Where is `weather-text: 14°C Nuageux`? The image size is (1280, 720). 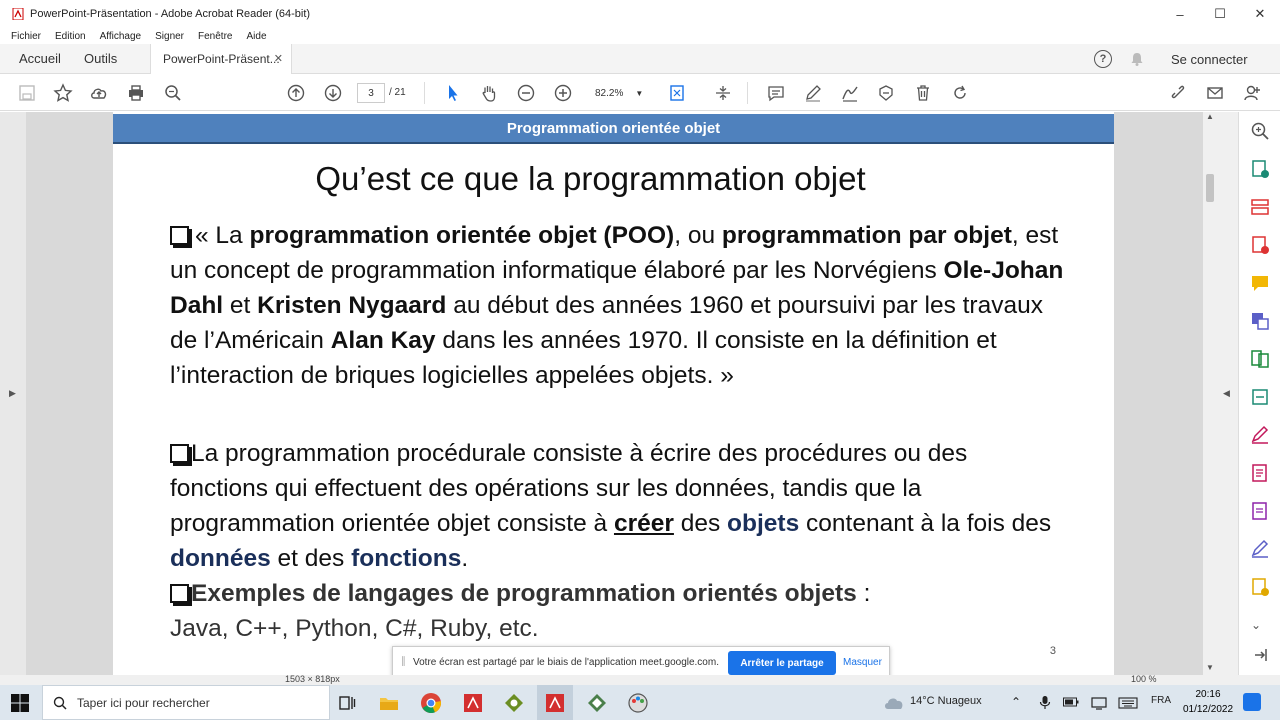 weather-text: 14°C Nuageux is located at coordinates (946, 701).